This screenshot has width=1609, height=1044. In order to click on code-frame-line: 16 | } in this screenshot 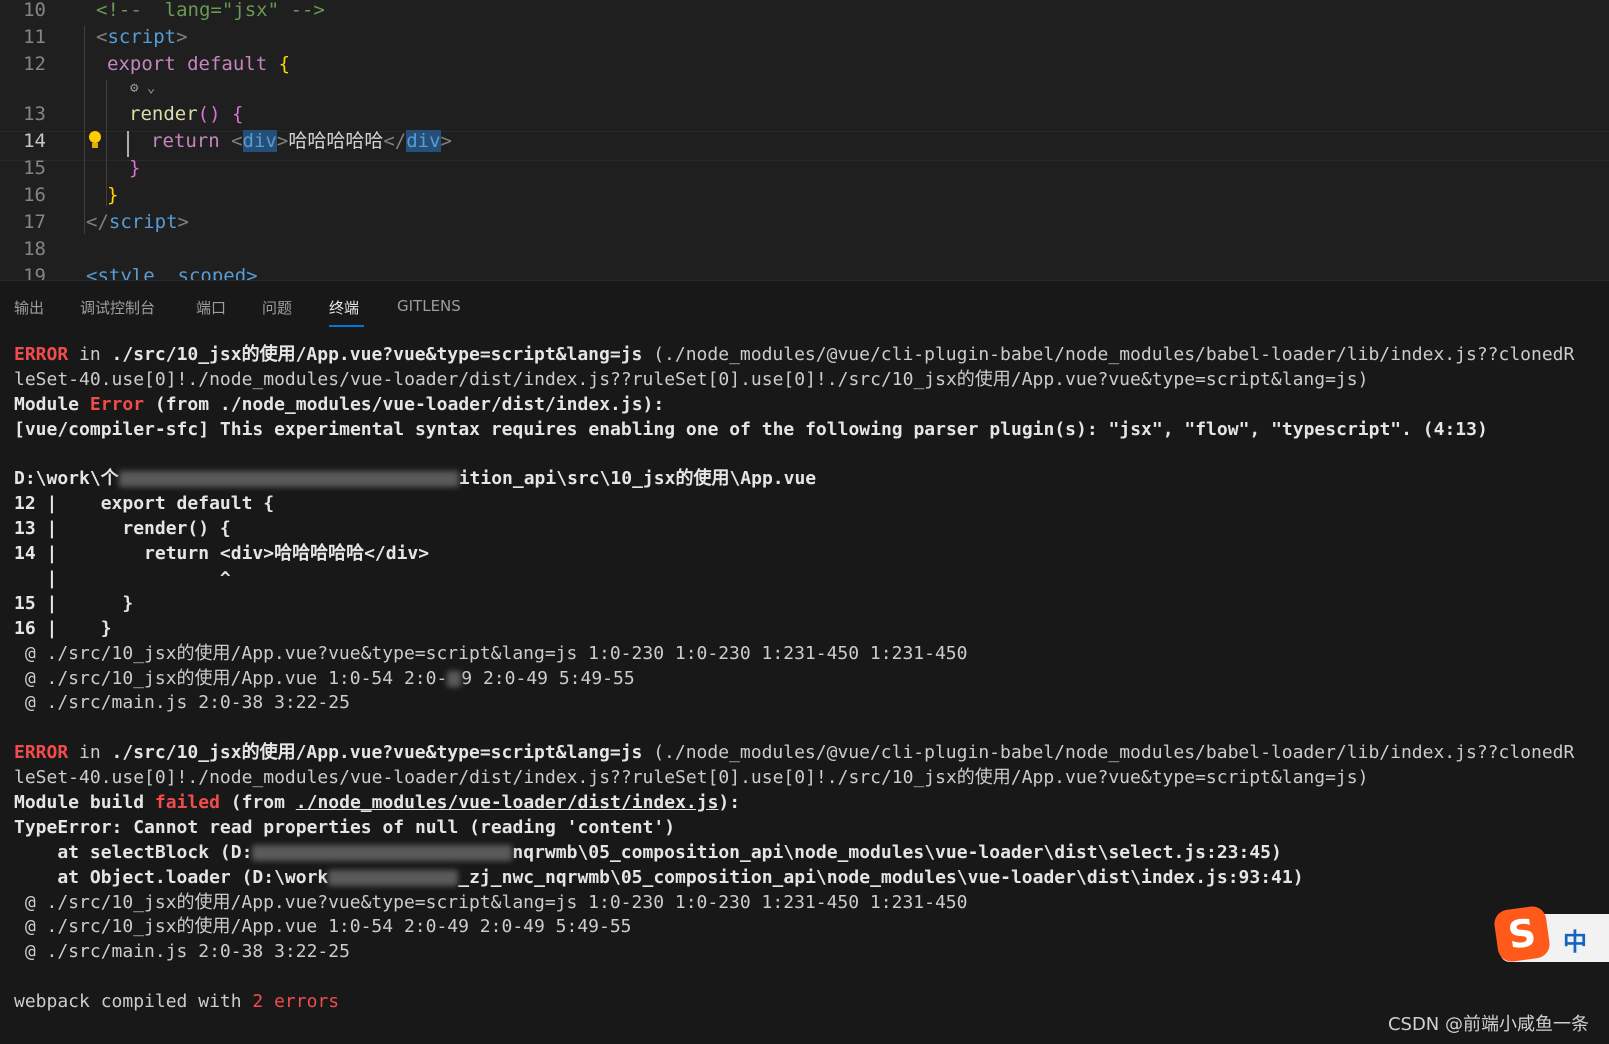, I will do `click(63, 628)`.